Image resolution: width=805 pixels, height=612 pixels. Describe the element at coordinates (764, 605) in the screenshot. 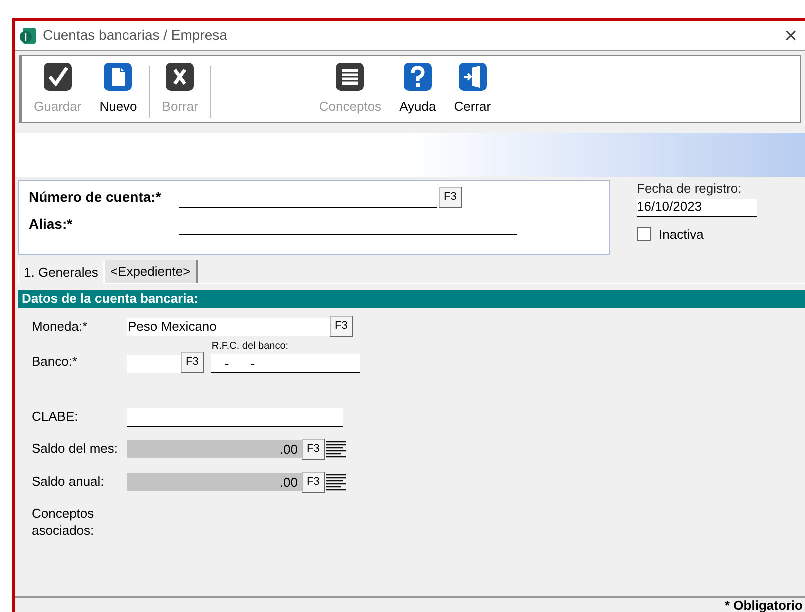

I see `status-text: * Obligatorio` at that location.